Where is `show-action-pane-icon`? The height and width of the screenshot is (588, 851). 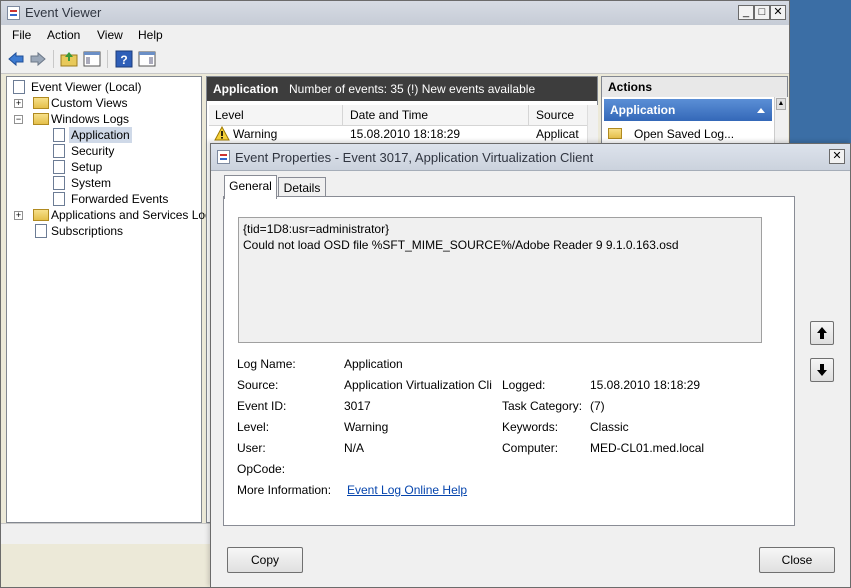 show-action-pane-icon is located at coordinates (147, 59).